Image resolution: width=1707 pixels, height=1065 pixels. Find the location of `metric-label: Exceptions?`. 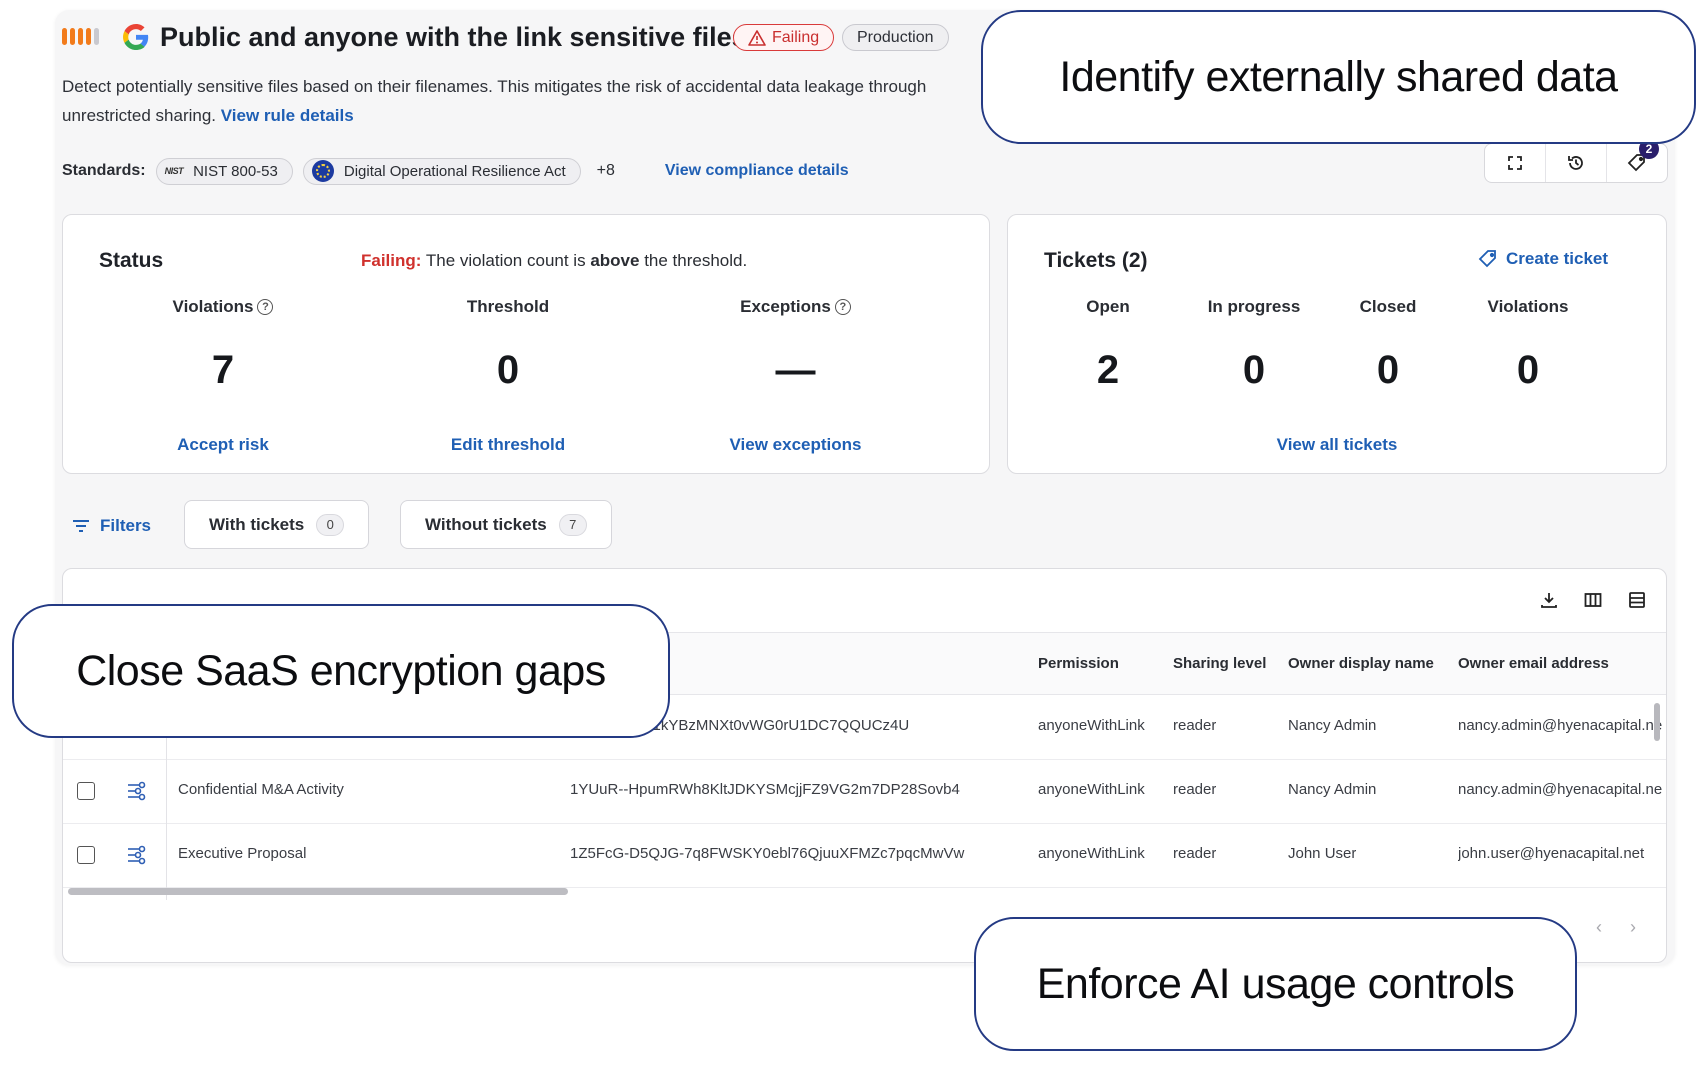

metric-label: Exceptions? is located at coordinates (795, 307).